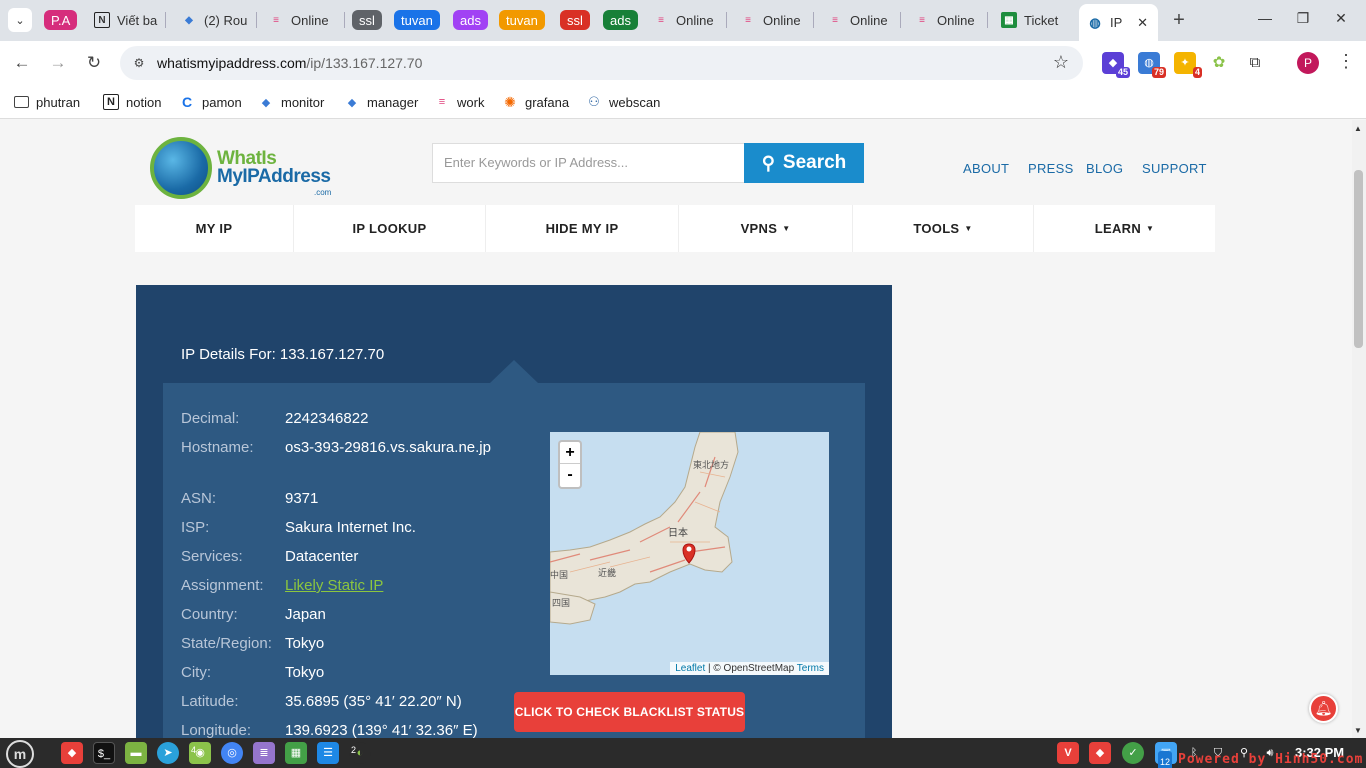 This screenshot has height=768, width=1366. I want to click on tab-online-1: ≡ Online, so click(302, 20).